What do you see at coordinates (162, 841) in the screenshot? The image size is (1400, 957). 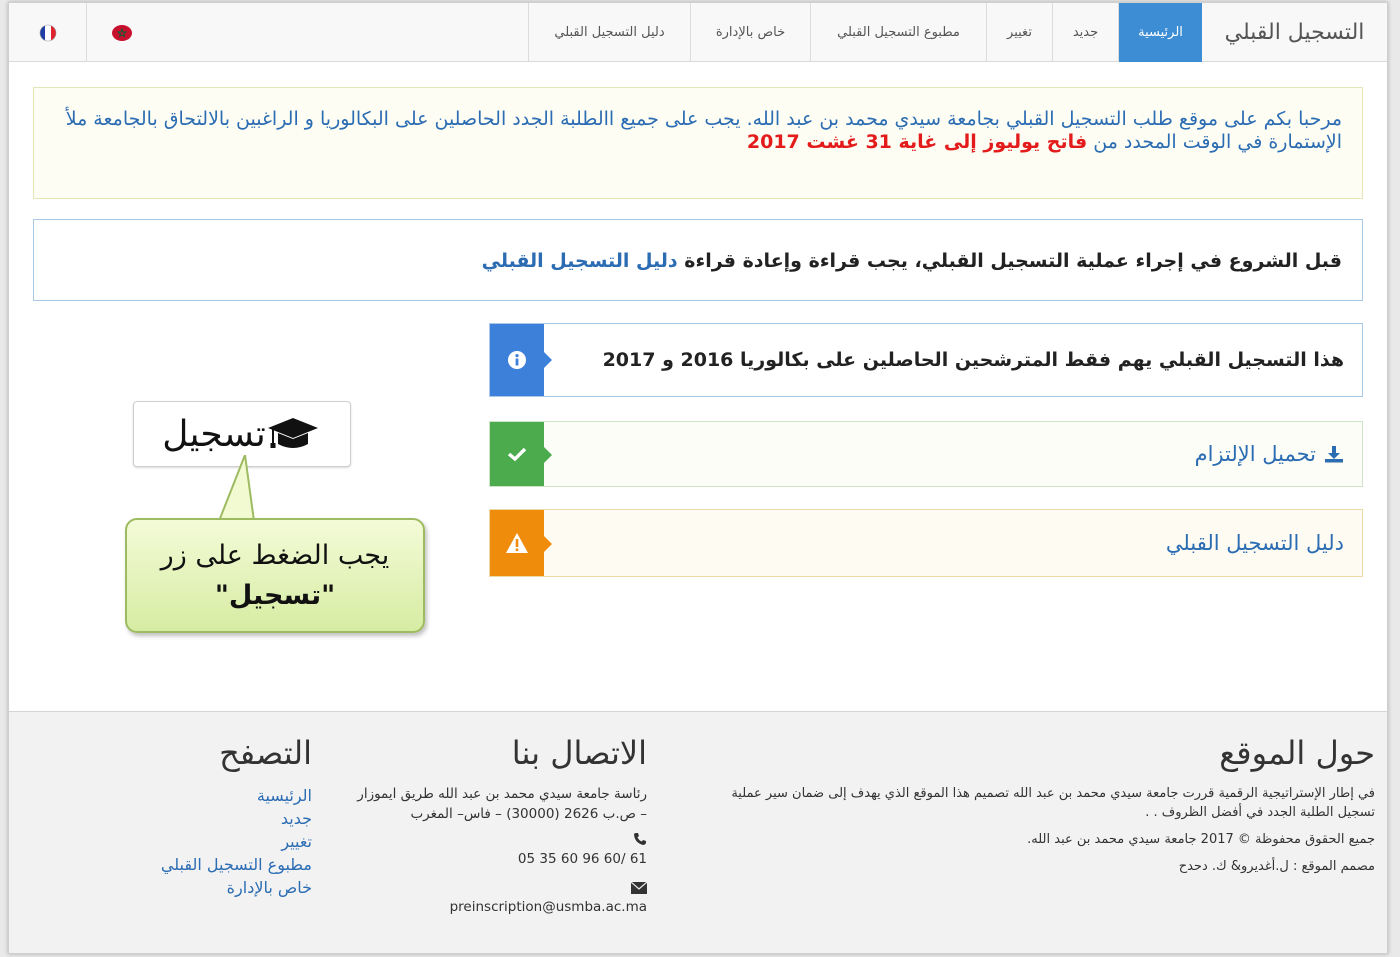 I see `footer-link-change: تغيير` at bounding box center [162, 841].